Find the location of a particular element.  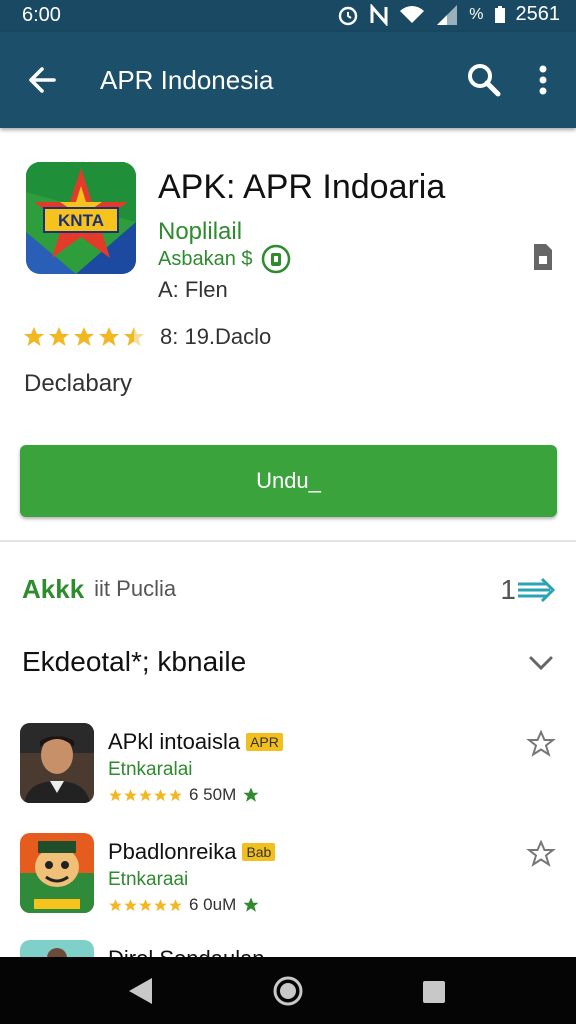

battery-percent: % is located at coordinates (476, 14).